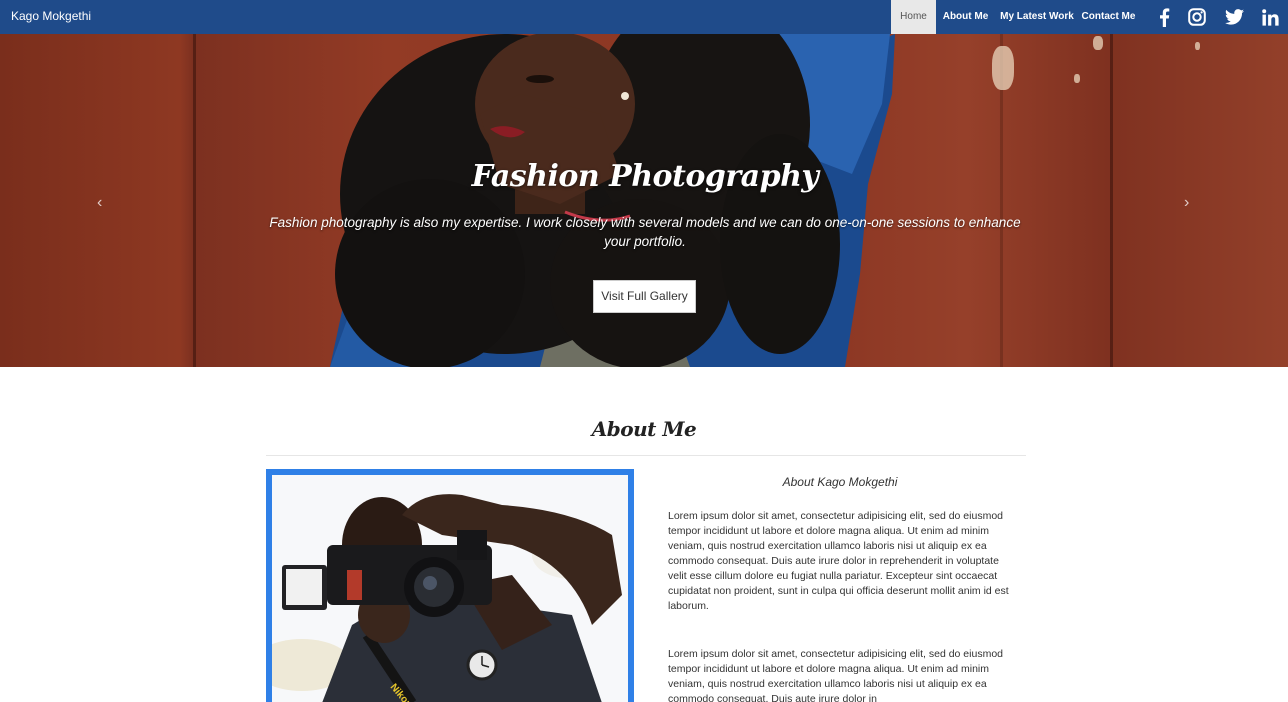 The height and width of the screenshot is (702, 1288). I want to click on about-subtitle: About Kago Mokgethi, so click(840, 482).